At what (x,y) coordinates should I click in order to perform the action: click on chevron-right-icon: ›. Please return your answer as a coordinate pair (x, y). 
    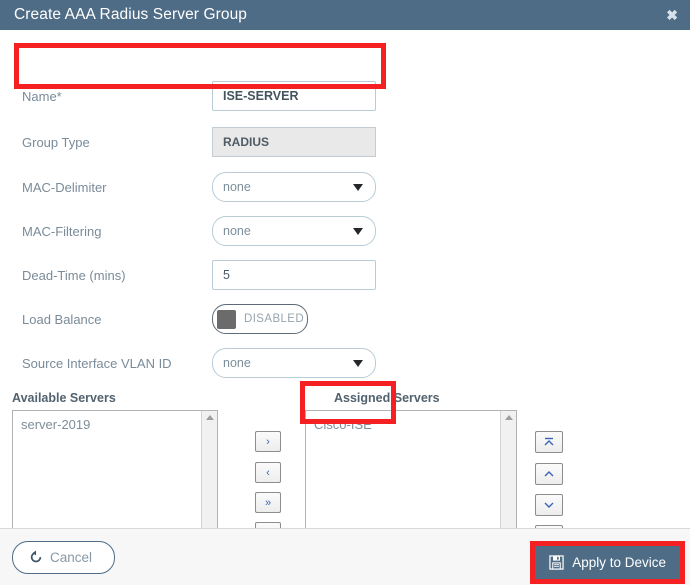
    Looking at the image, I should click on (268, 441).